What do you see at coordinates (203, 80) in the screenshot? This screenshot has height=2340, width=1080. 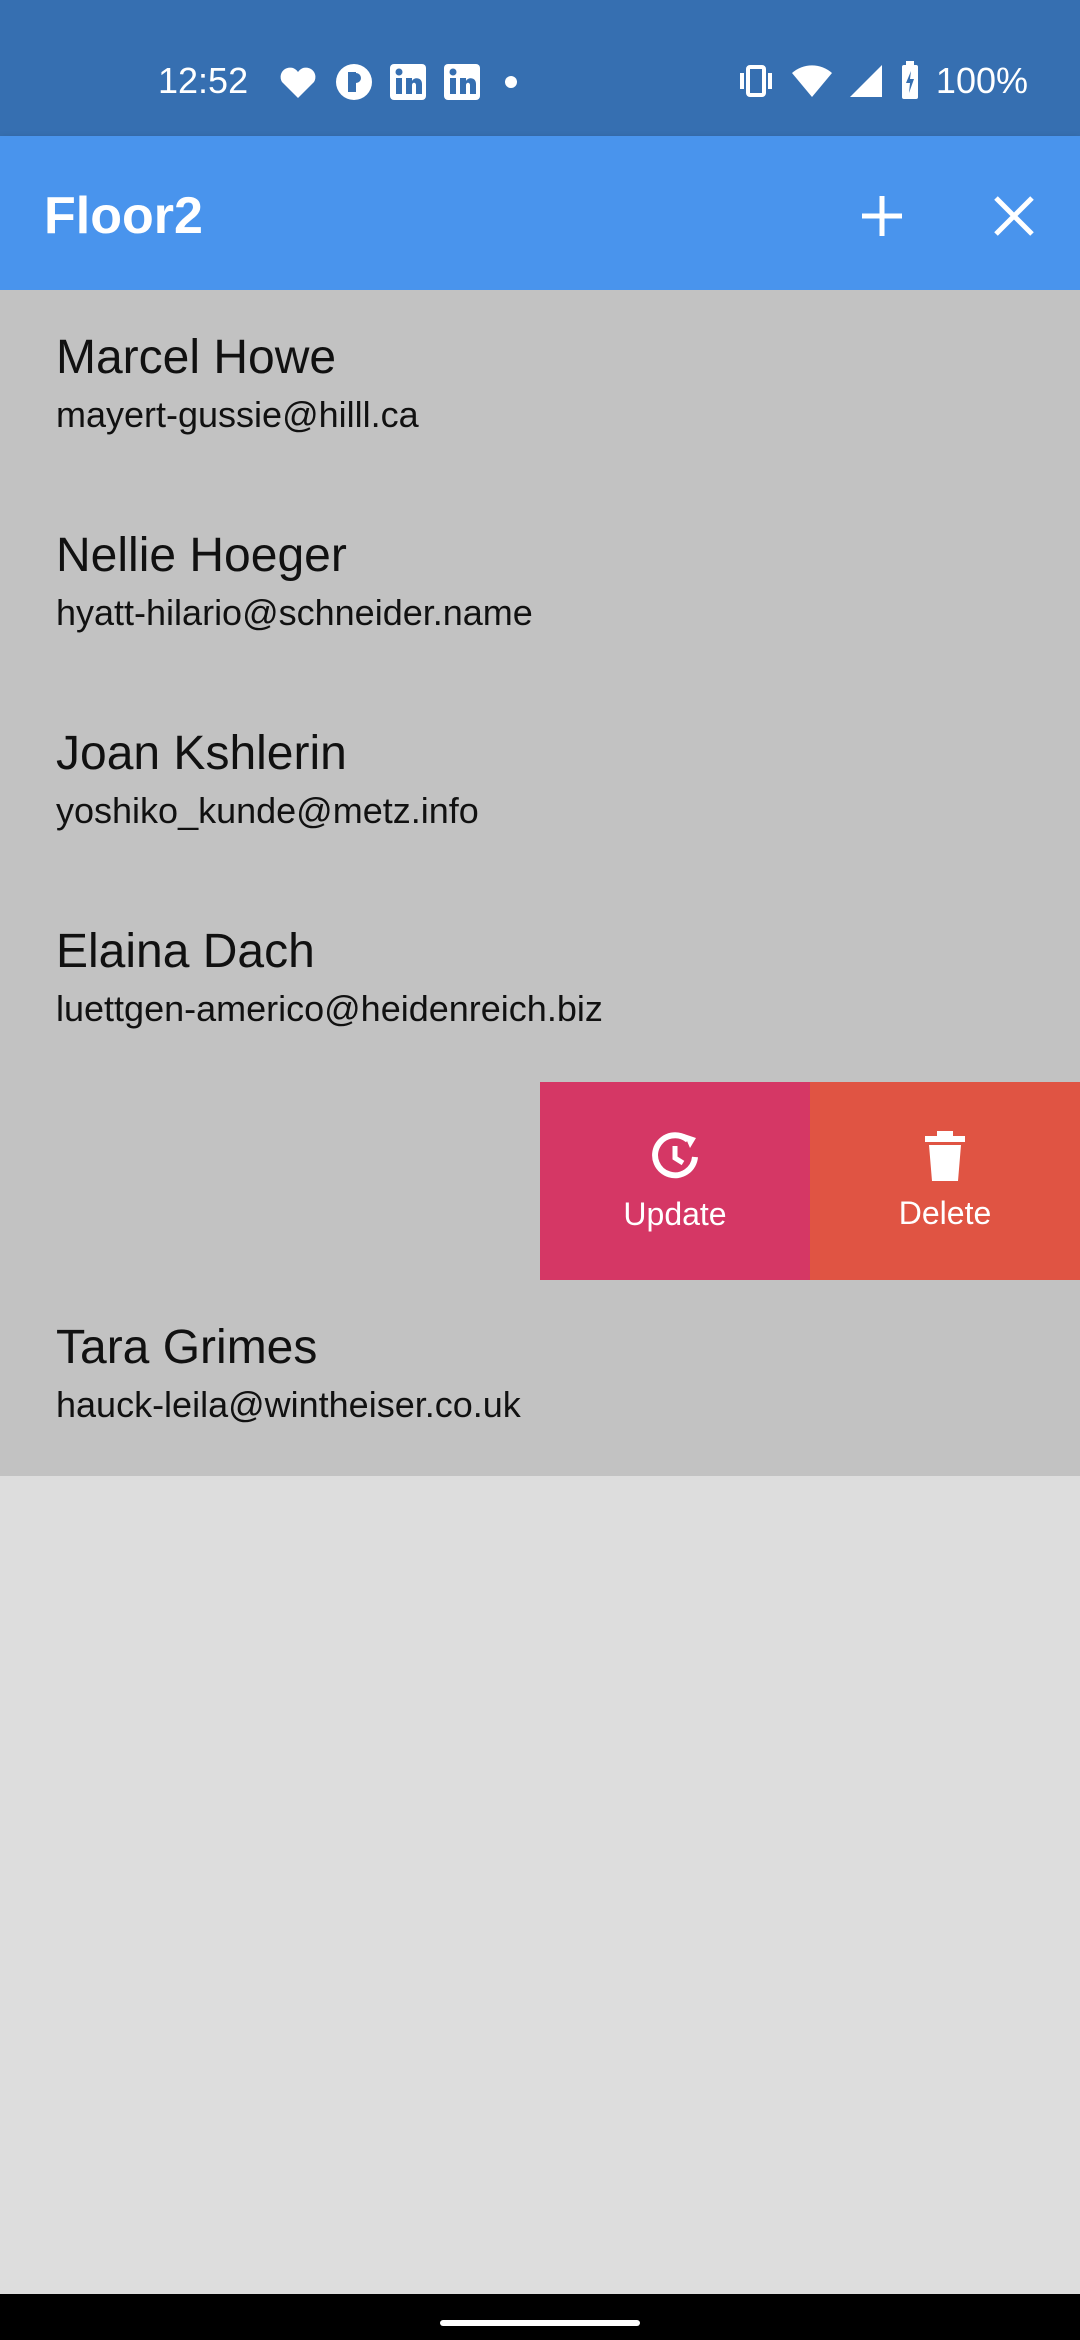 I see `status-time: 12:52` at bounding box center [203, 80].